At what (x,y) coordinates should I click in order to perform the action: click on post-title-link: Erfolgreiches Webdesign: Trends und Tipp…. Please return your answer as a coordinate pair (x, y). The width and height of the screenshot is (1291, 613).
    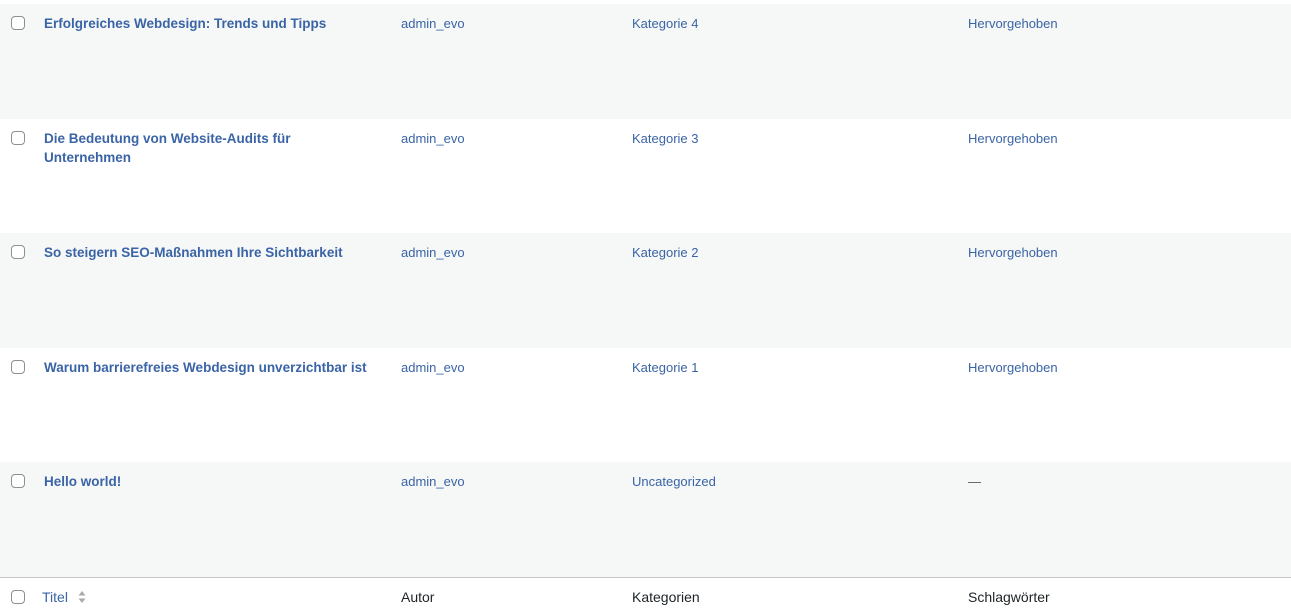
    Looking at the image, I should click on (209, 24).